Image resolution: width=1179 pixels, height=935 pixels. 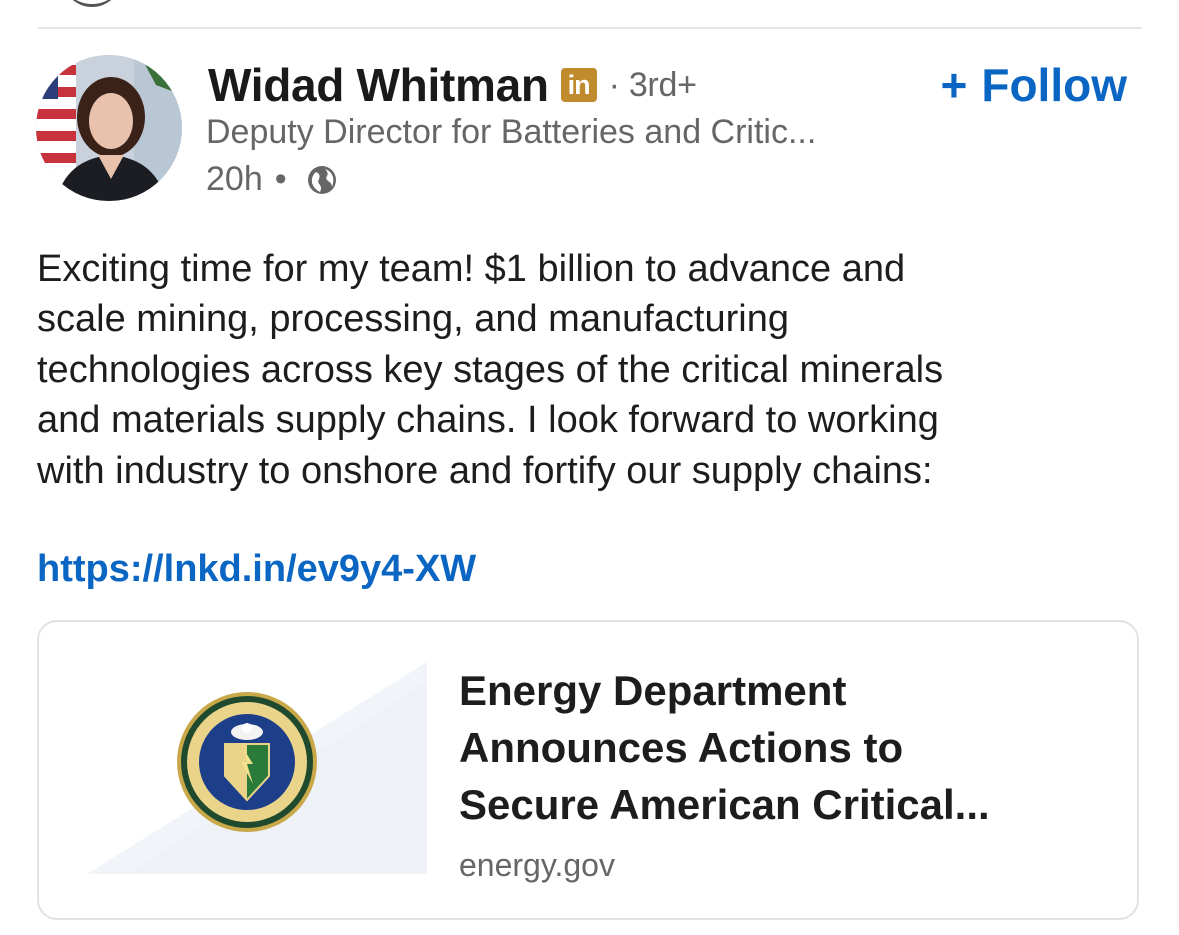 What do you see at coordinates (578, 85) in the screenshot?
I see `linkedin-badge-icon: in` at bounding box center [578, 85].